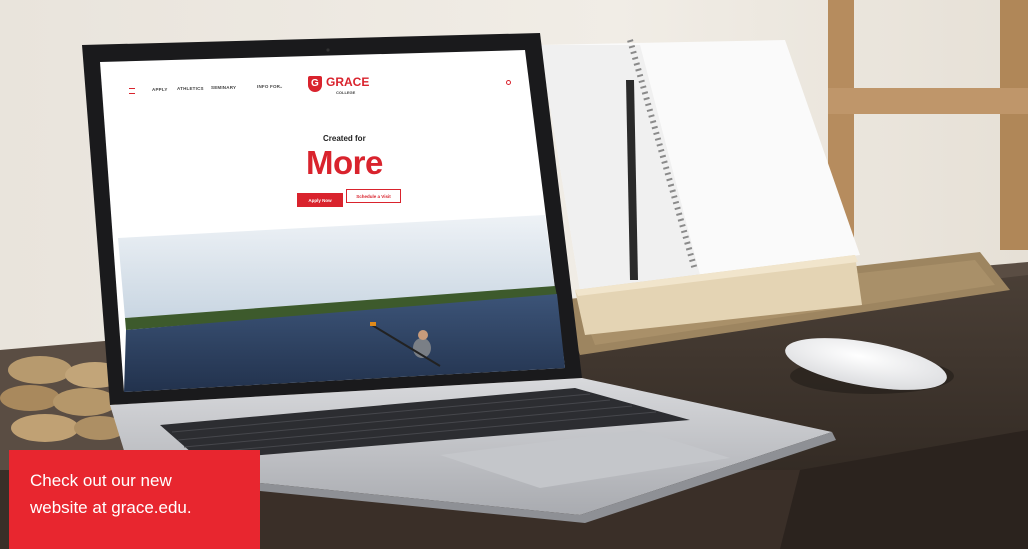 The image size is (1028, 549). Describe the element at coordinates (928, 101) in the screenshot. I see `ladder-rung` at that location.